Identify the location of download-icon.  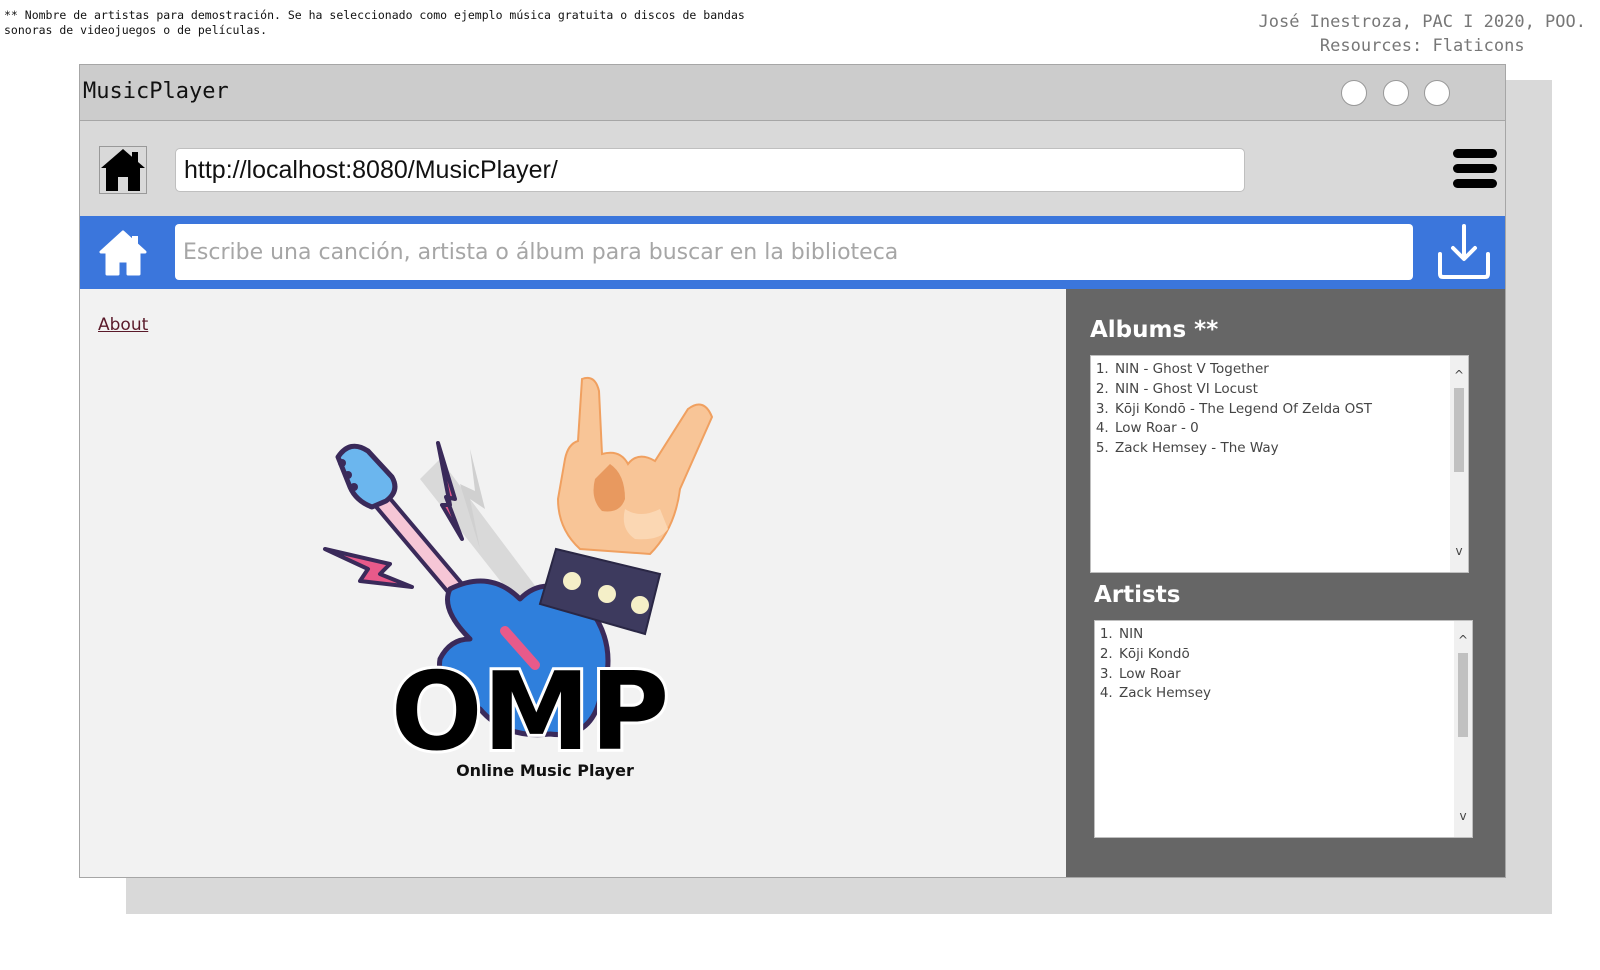
(1464, 252).